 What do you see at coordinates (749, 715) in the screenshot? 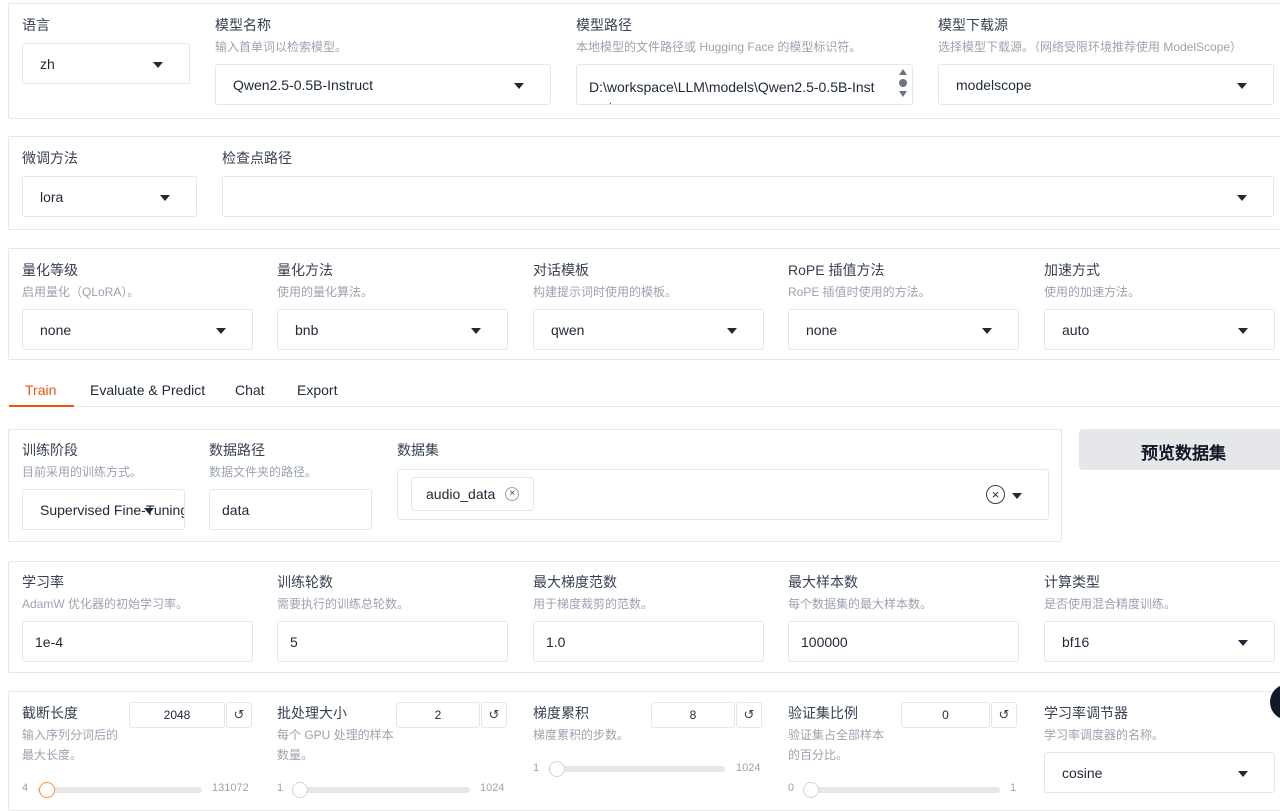
I see `grad-accum-reset-icon: ↺` at bounding box center [749, 715].